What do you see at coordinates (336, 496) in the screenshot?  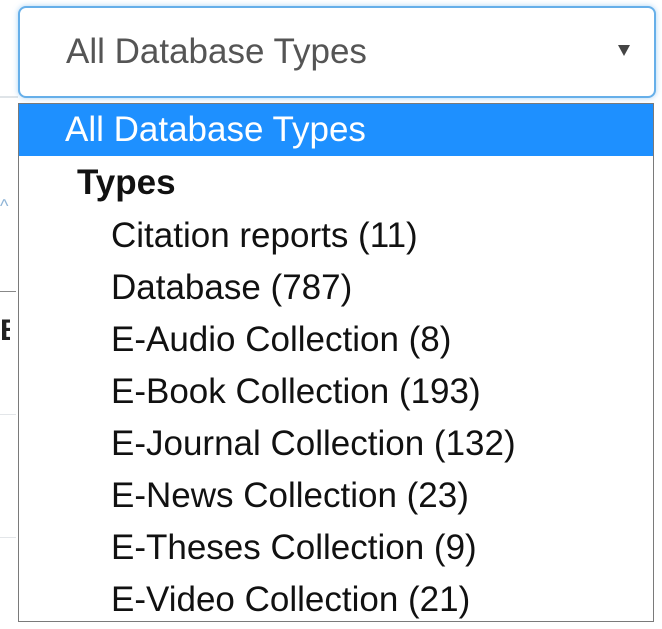 I see `option-e-news-collection: E-News Collection (23)` at bounding box center [336, 496].